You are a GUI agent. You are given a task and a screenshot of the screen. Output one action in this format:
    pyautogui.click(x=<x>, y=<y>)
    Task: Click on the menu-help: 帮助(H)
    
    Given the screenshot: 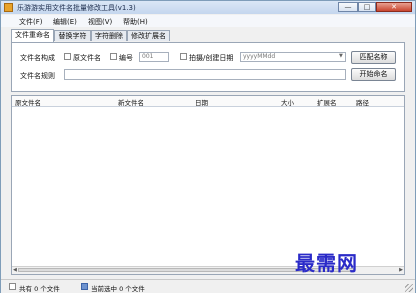 What is the action you would take?
    pyautogui.click(x=135, y=22)
    